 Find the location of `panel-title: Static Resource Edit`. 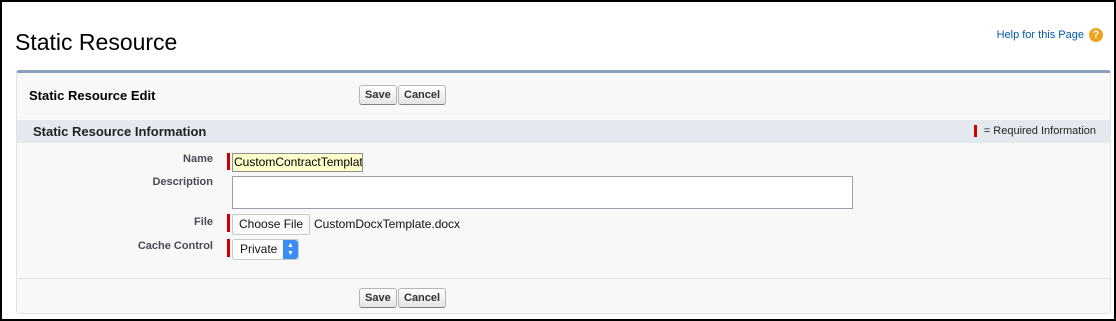

panel-title: Static Resource Edit is located at coordinates (92, 95).